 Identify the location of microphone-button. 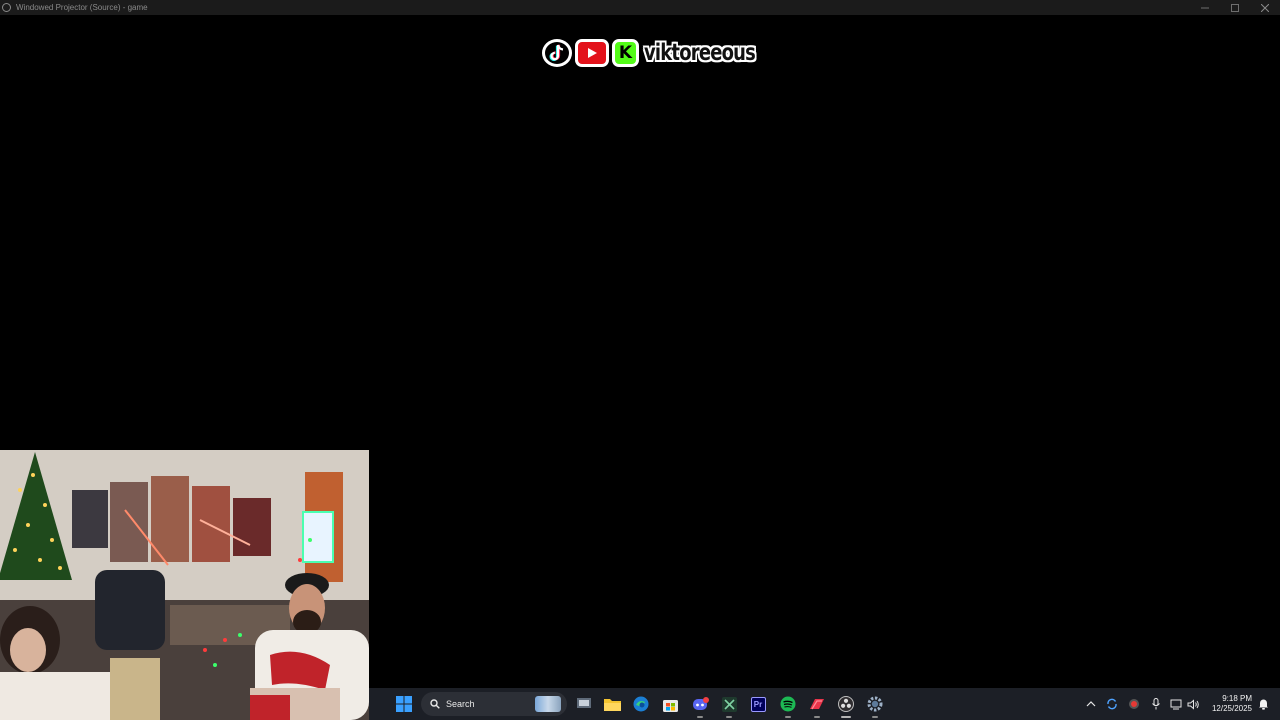
(1156, 704).